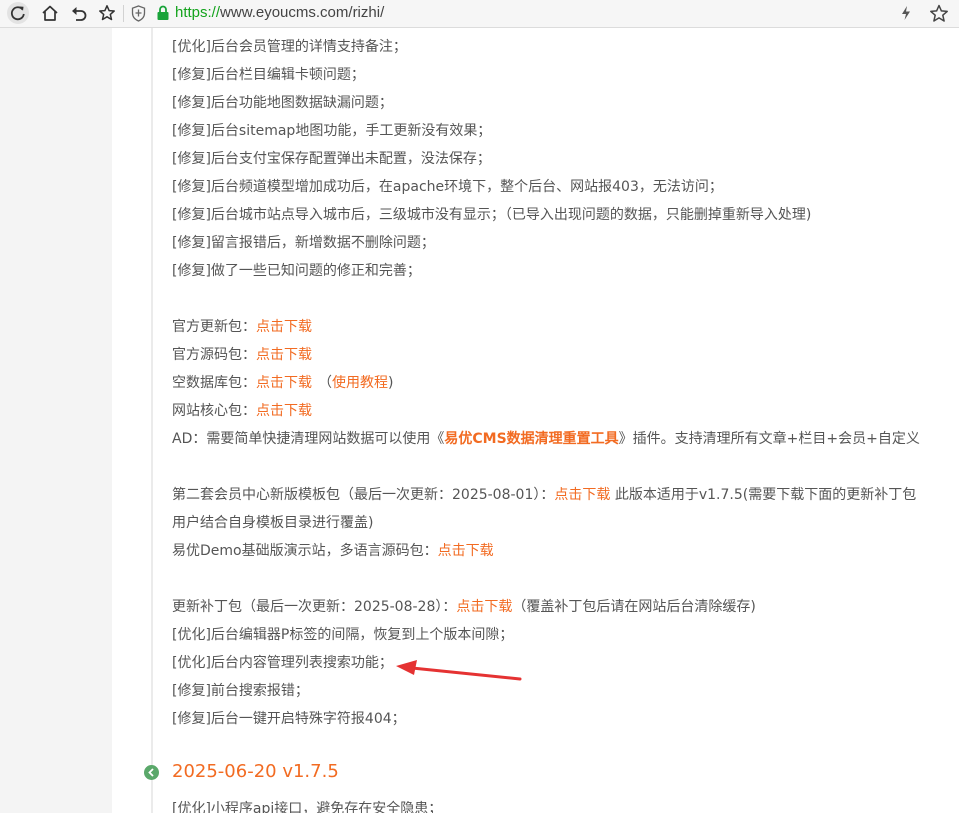  I want to click on patch-download-link: 点击下载, so click(484, 607).